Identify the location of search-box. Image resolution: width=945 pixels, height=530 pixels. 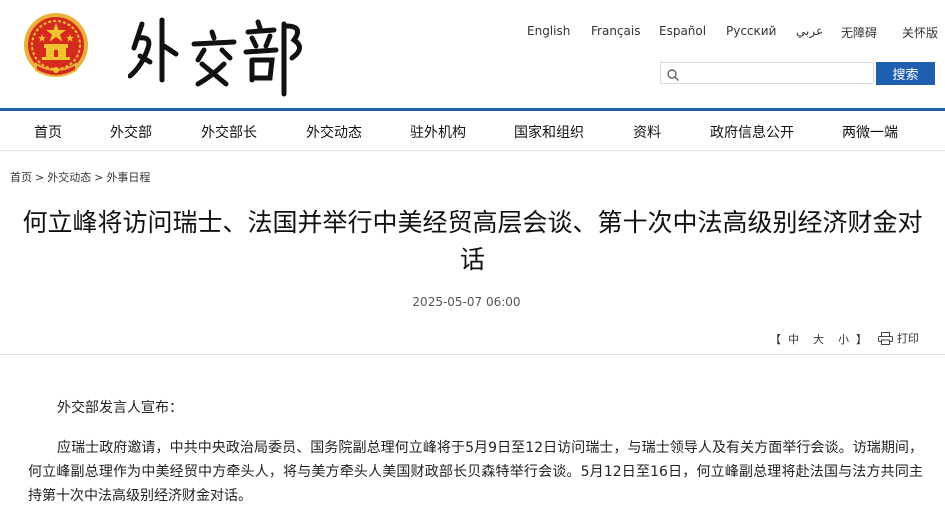
(767, 73).